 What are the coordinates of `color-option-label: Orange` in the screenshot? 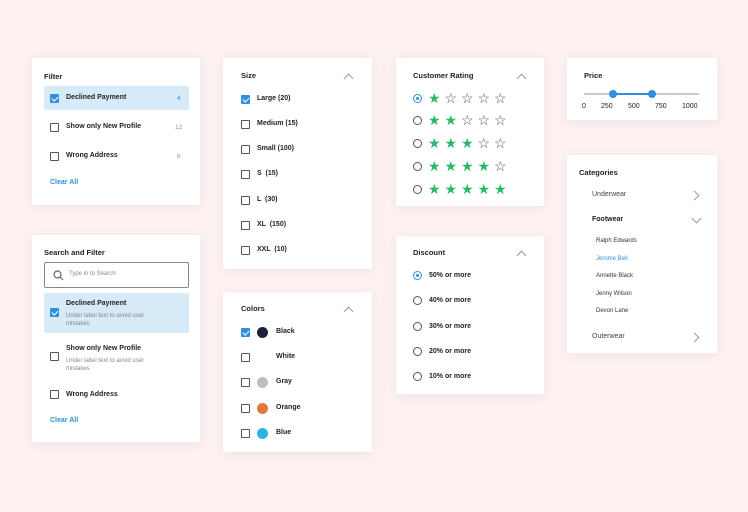 It's located at (288, 407).